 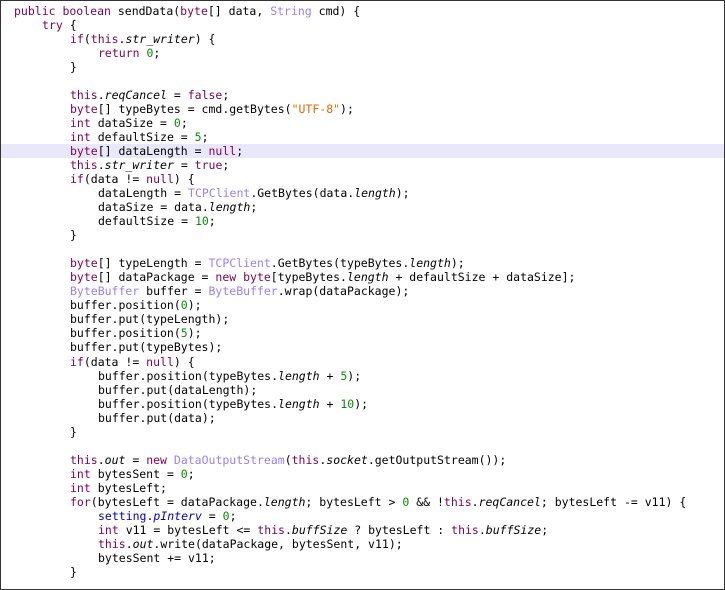 What do you see at coordinates (362, 39) in the screenshot?
I see `code-line: if(this.str_writer) {` at bounding box center [362, 39].